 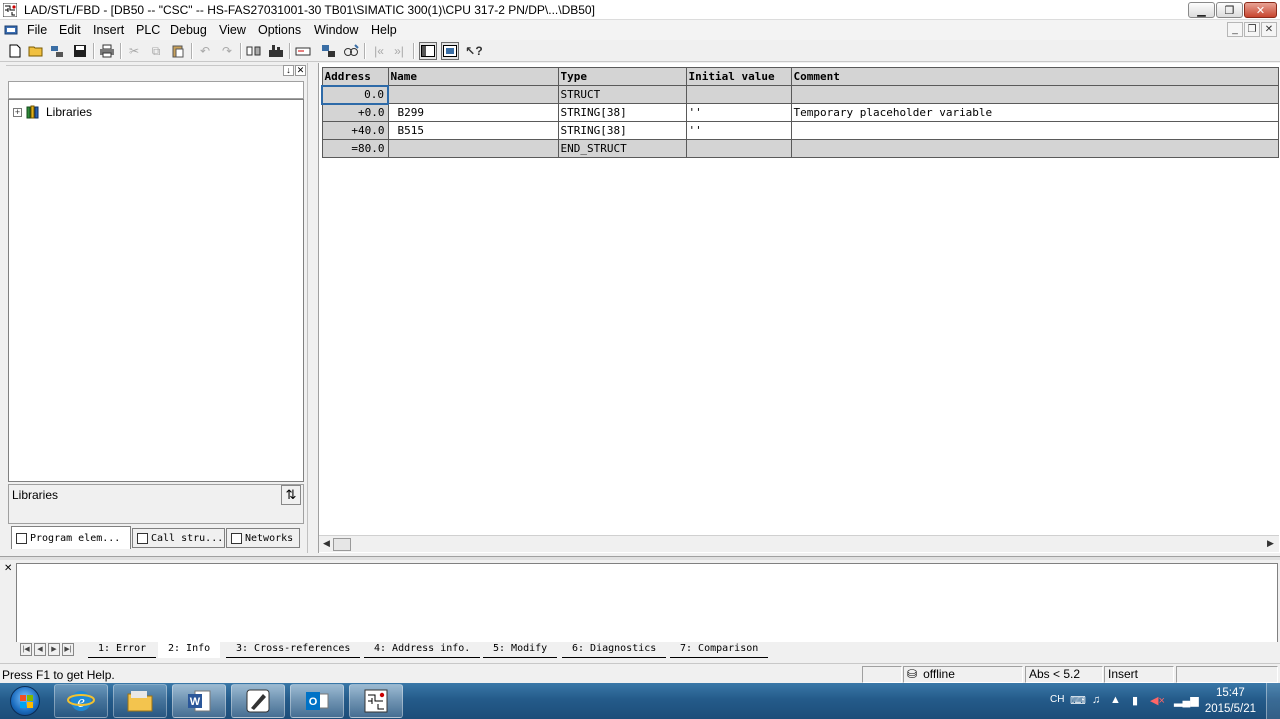 What do you see at coordinates (80, 51) in the screenshot?
I see `save-icon` at bounding box center [80, 51].